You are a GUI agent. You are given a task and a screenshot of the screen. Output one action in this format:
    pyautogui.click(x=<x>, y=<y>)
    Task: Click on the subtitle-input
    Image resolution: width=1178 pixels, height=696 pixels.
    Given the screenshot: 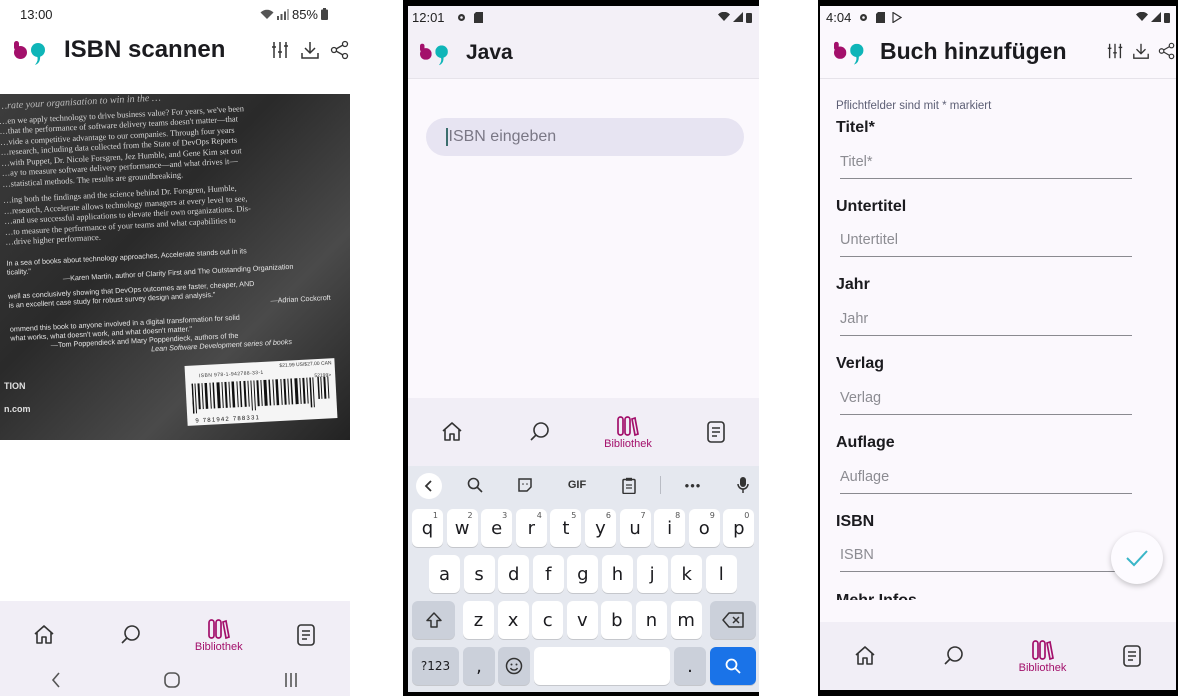 What is the action you would take?
    pyautogui.click(x=986, y=240)
    